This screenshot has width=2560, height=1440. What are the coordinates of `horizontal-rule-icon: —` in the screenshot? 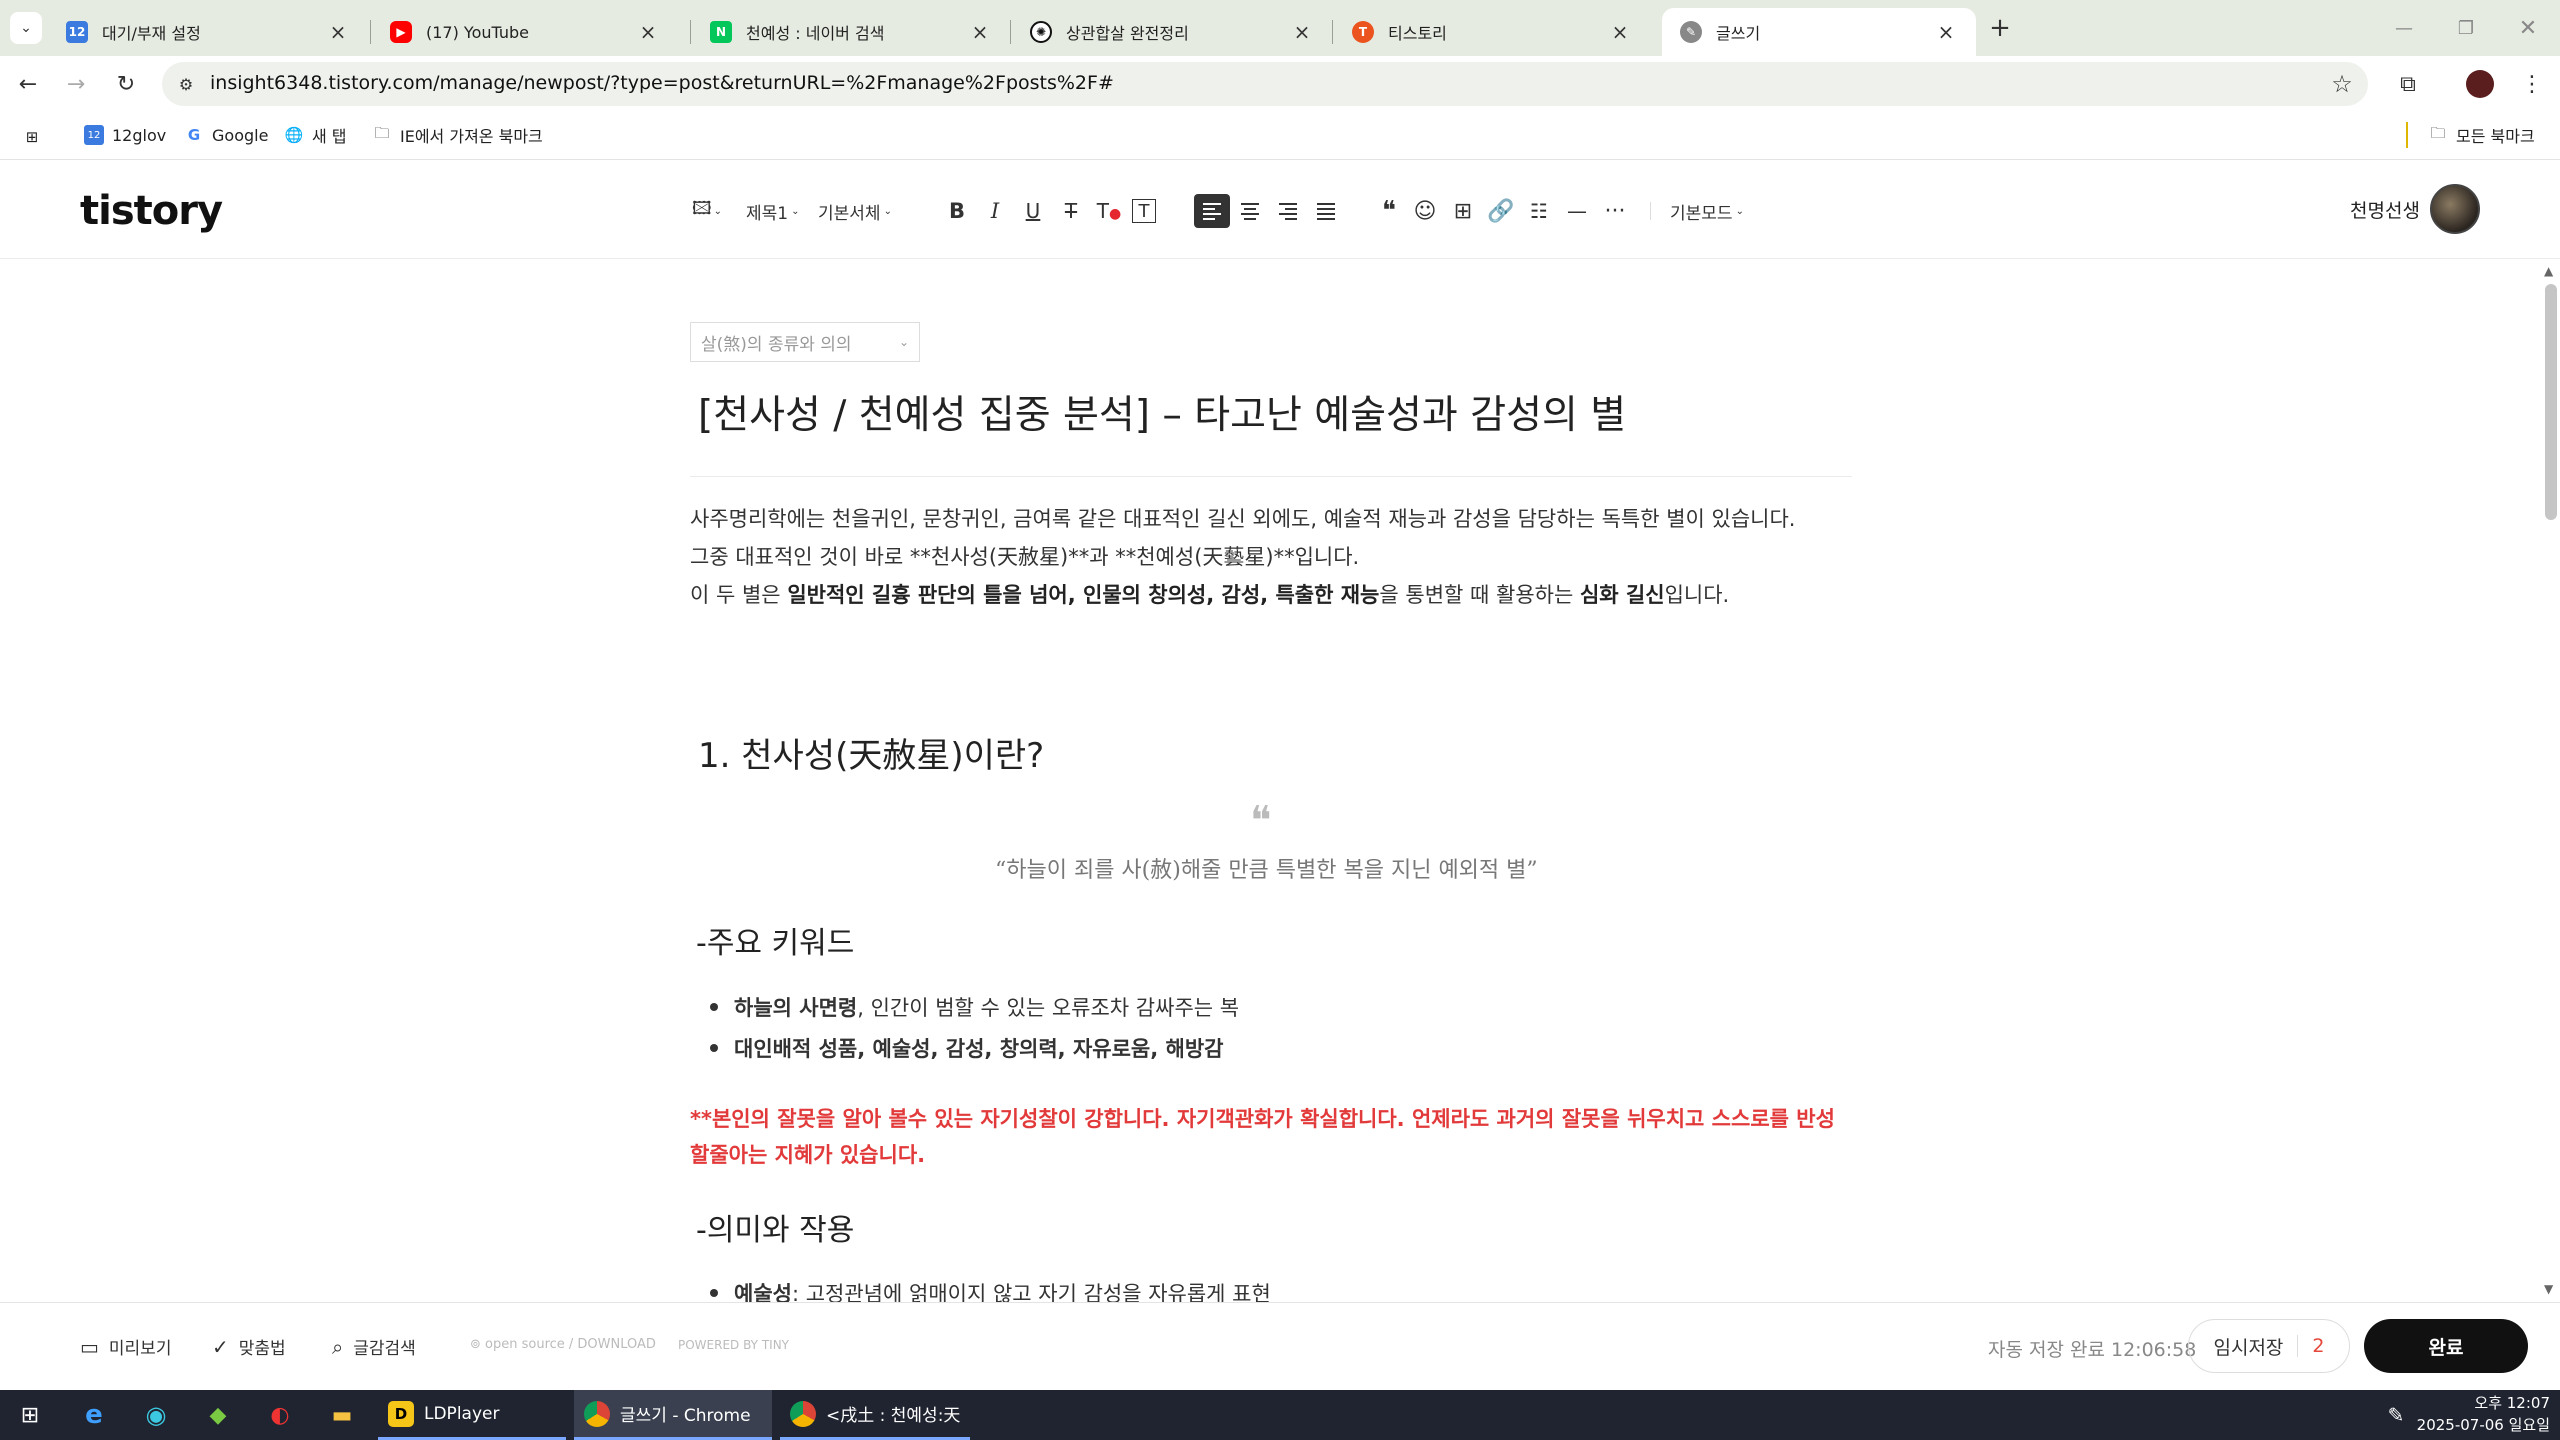 It's located at (1577, 211).